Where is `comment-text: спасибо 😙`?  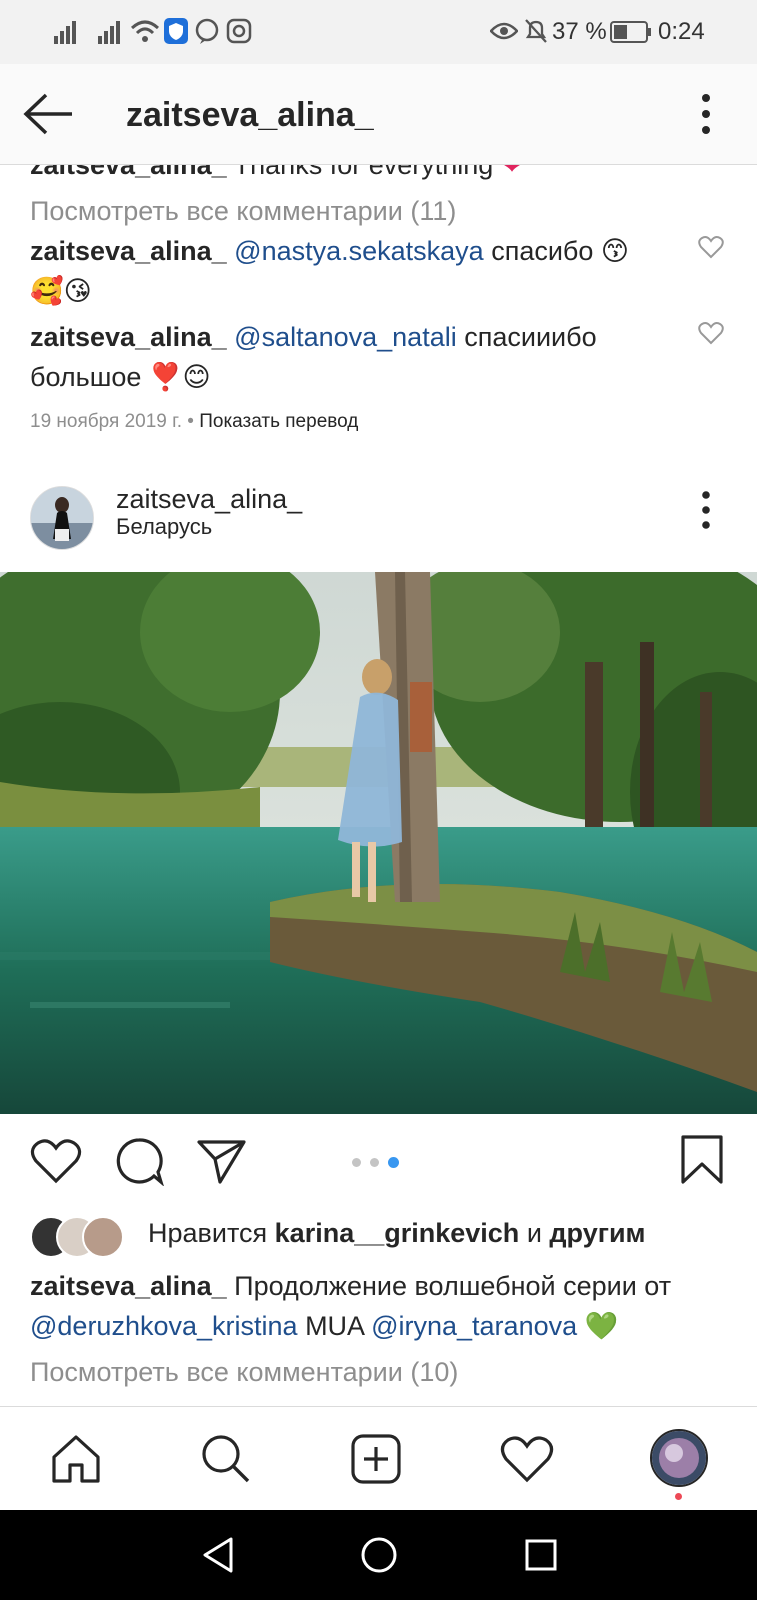
comment-text: спасибо 😙 is located at coordinates (560, 251).